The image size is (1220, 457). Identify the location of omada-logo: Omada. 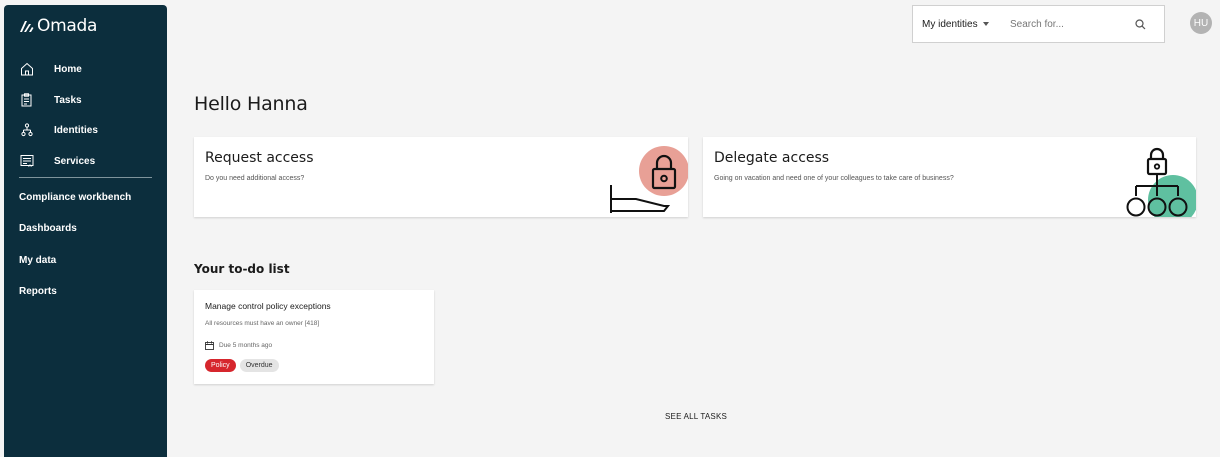
(58, 26).